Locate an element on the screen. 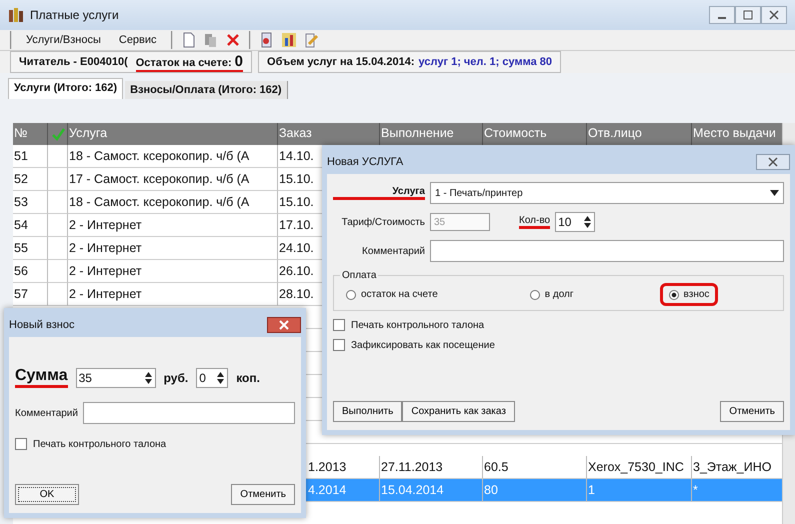 The height and width of the screenshot is (524, 795). checkbox-label: Зафиксировать как посещение is located at coordinates (423, 345).